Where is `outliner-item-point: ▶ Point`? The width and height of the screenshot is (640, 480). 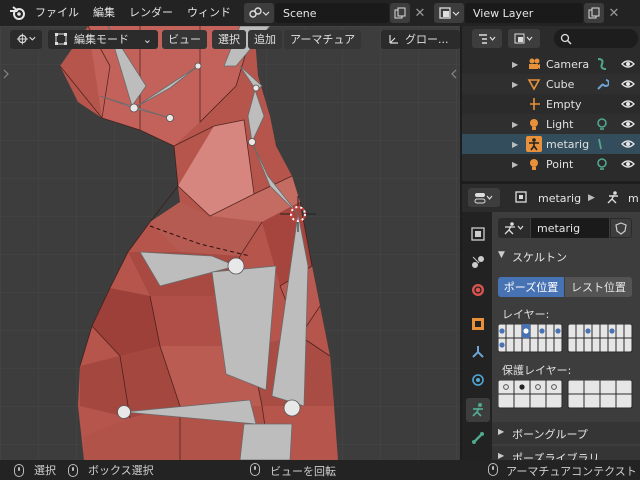 outliner-item-point: ▶ Point is located at coordinates (551, 164).